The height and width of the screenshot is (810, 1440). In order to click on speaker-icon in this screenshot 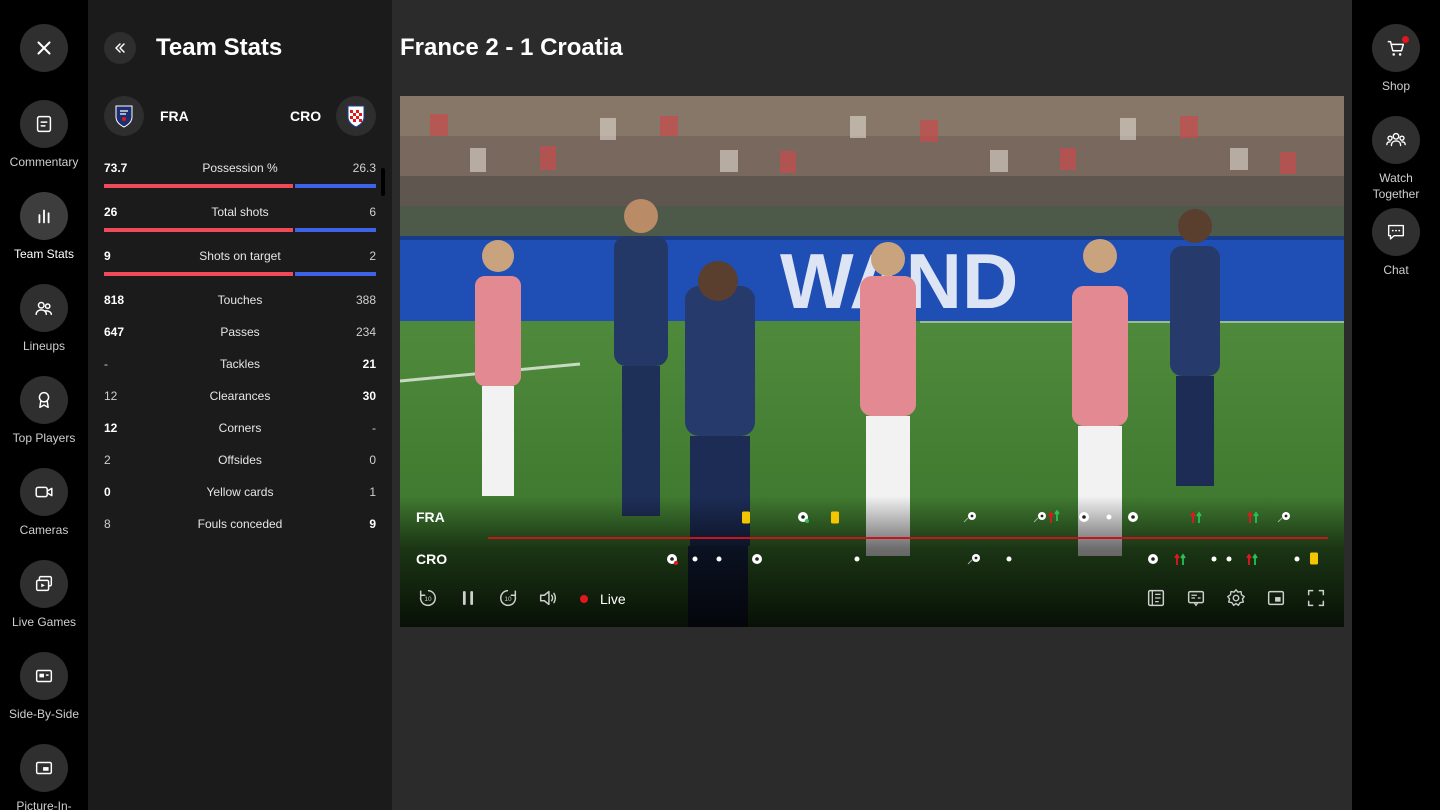, I will do `click(548, 598)`.